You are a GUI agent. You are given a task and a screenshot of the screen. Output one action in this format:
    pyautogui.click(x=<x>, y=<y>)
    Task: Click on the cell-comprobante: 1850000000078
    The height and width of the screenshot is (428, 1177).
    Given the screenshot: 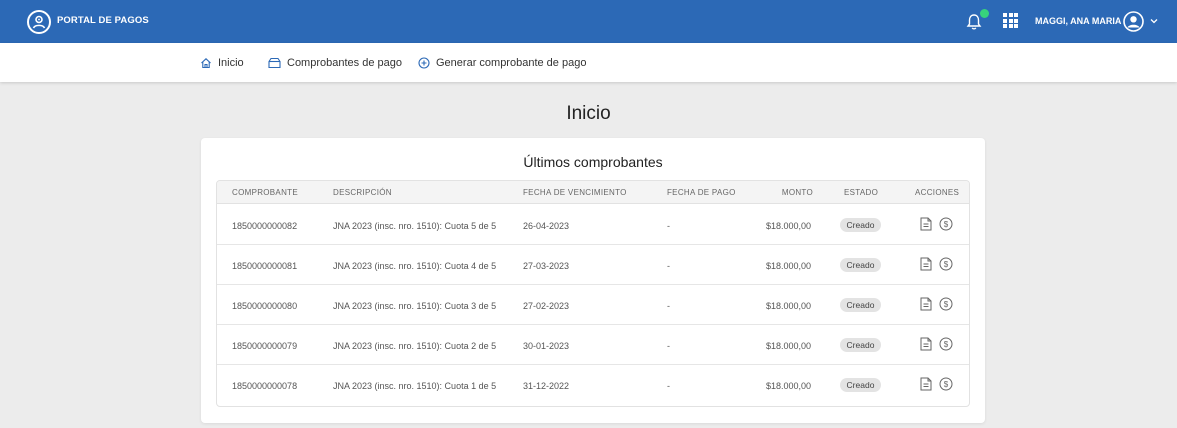 What is the action you would take?
    pyautogui.click(x=265, y=386)
    